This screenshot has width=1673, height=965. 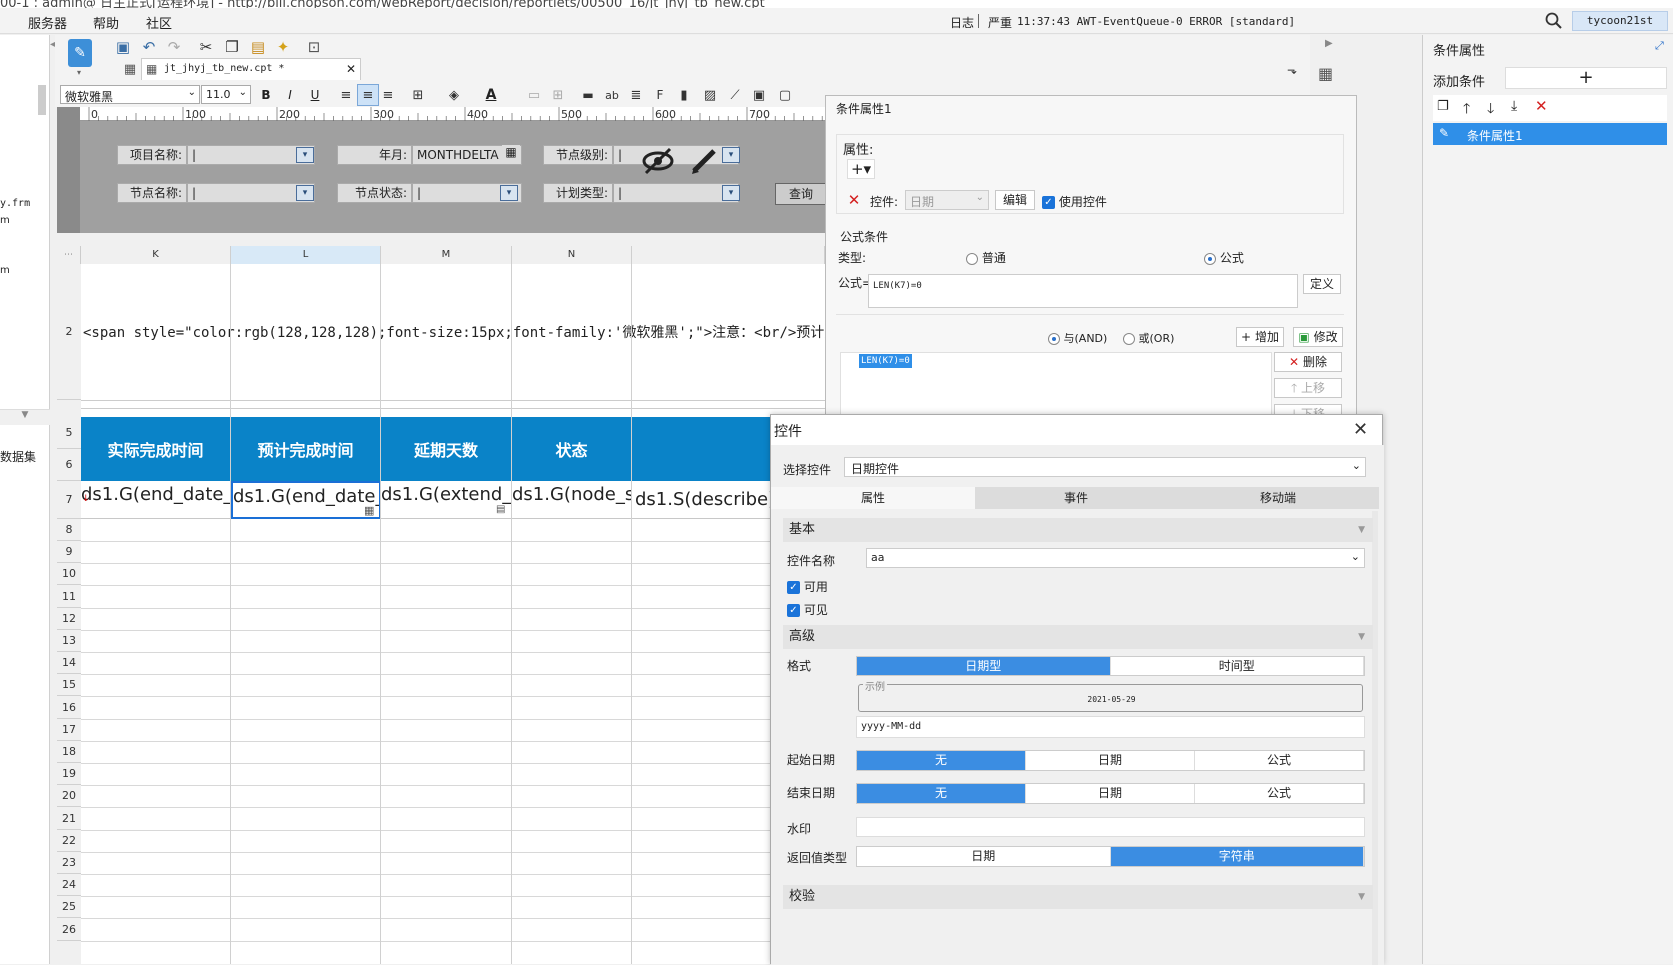 What do you see at coordinates (69, 641) in the screenshot?
I see `row-header: 13` at bounding box center [69, 641].